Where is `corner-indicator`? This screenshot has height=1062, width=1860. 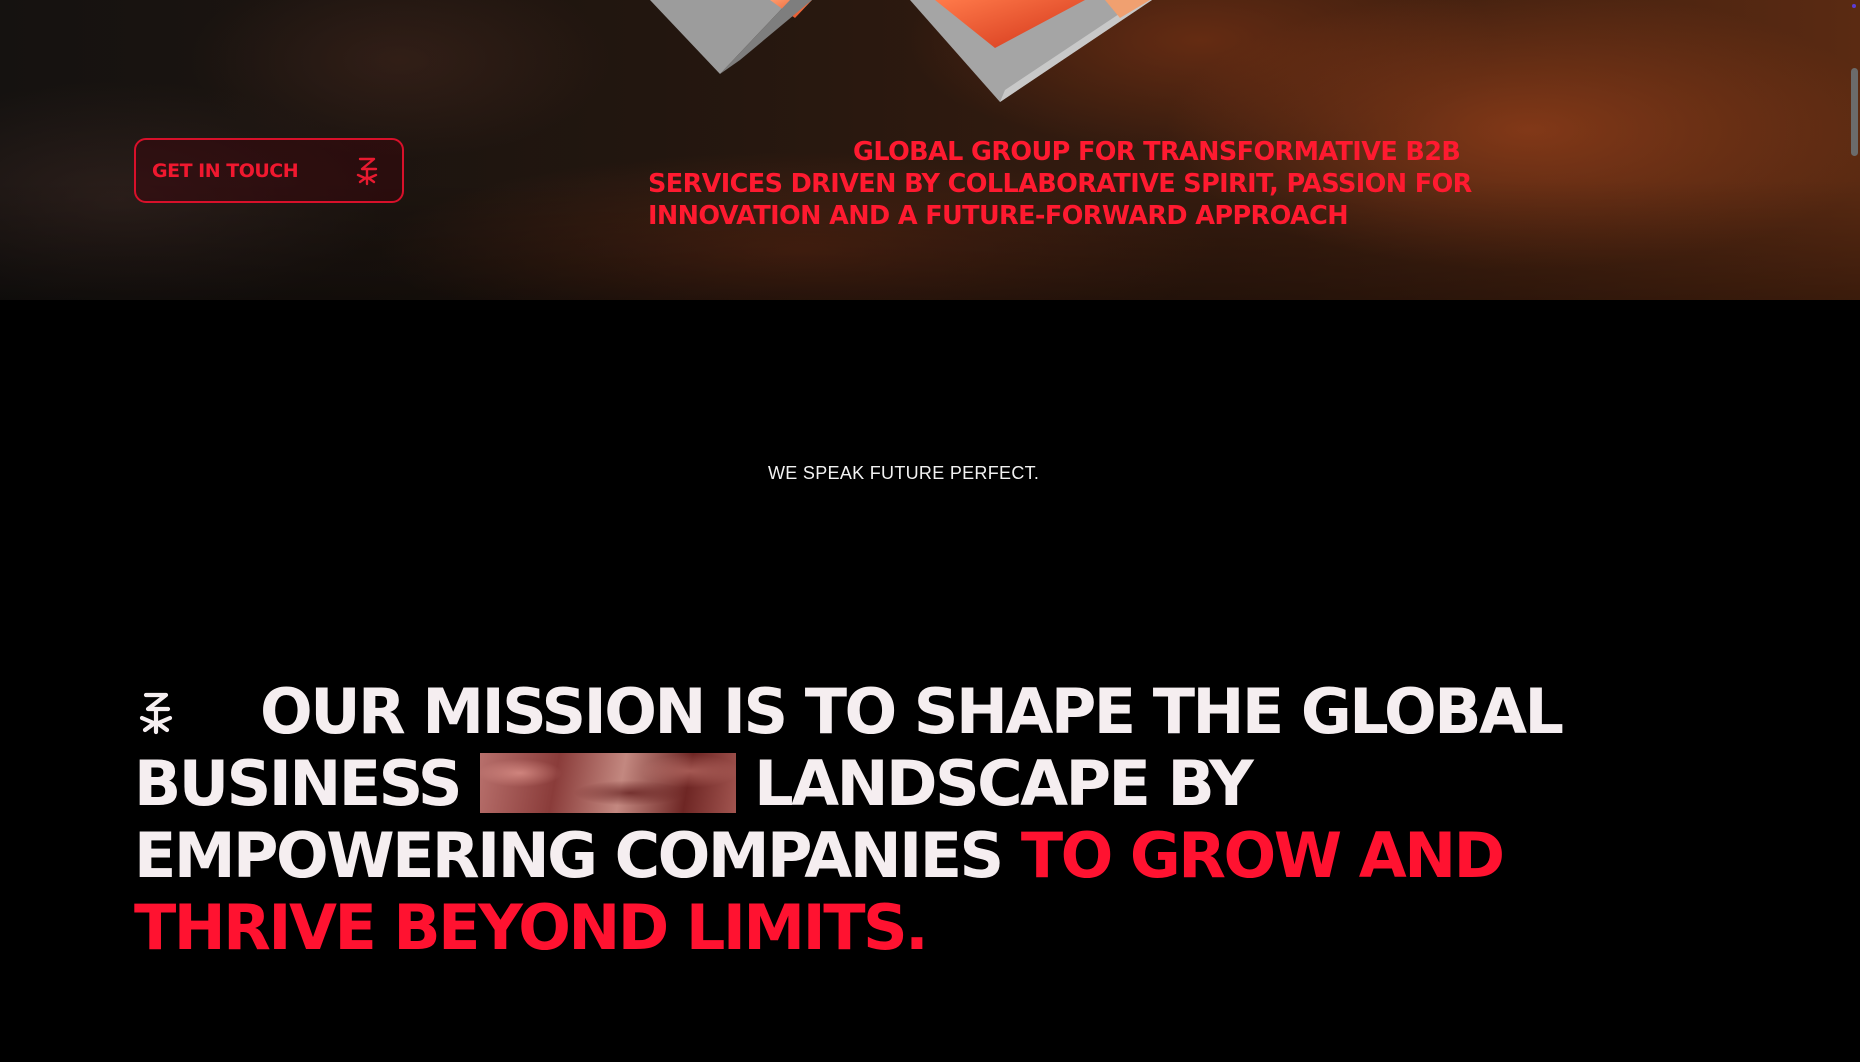
corner-indicator is located at coordinates (1854, 6).